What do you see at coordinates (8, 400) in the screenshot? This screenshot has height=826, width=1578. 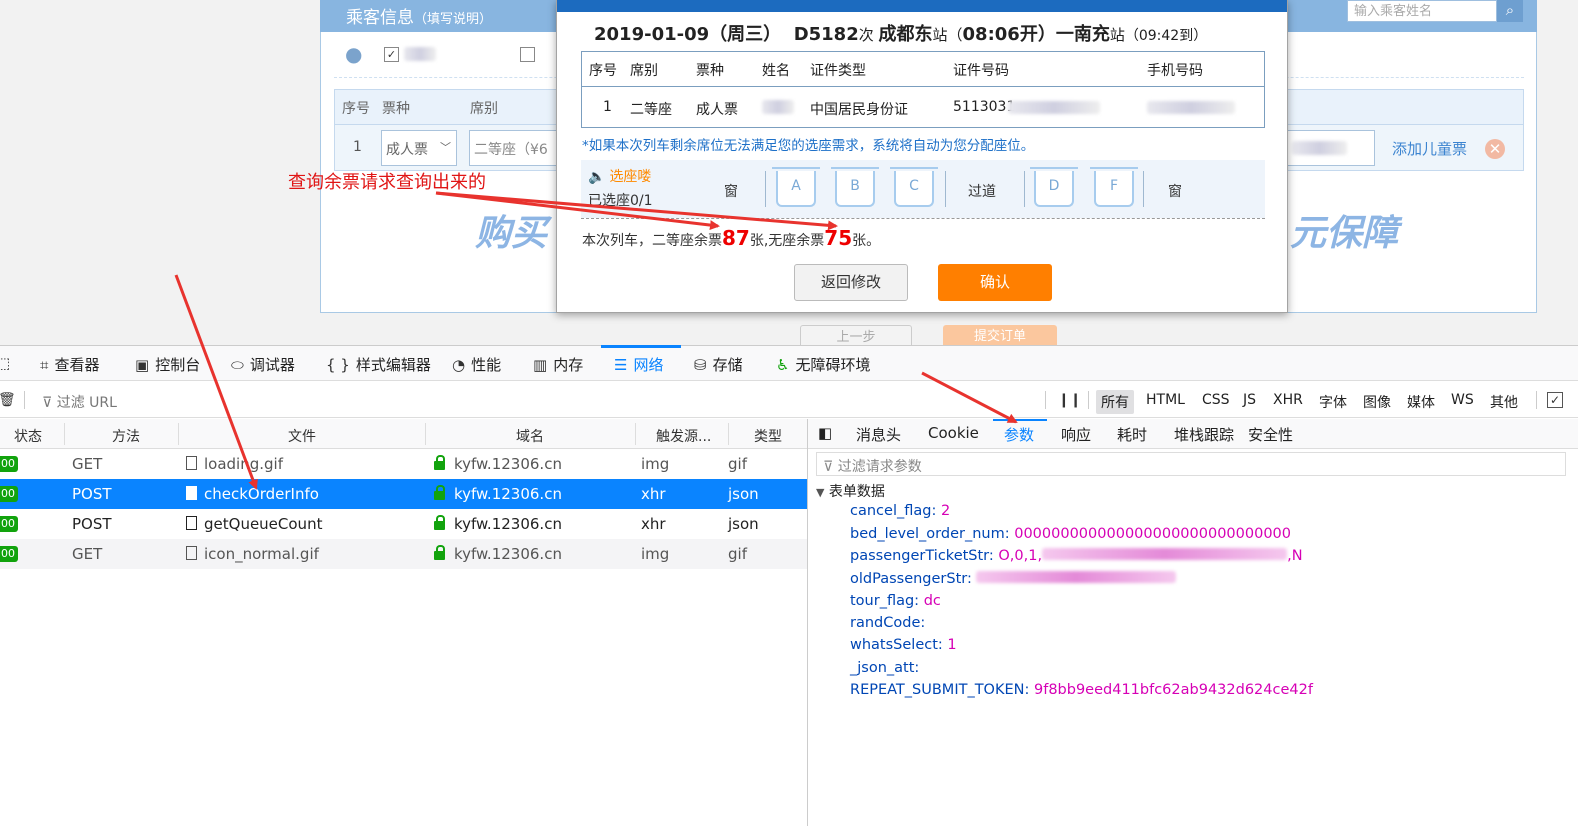 I see `trash-icon: 🗑` at bounding box center [8, 400].